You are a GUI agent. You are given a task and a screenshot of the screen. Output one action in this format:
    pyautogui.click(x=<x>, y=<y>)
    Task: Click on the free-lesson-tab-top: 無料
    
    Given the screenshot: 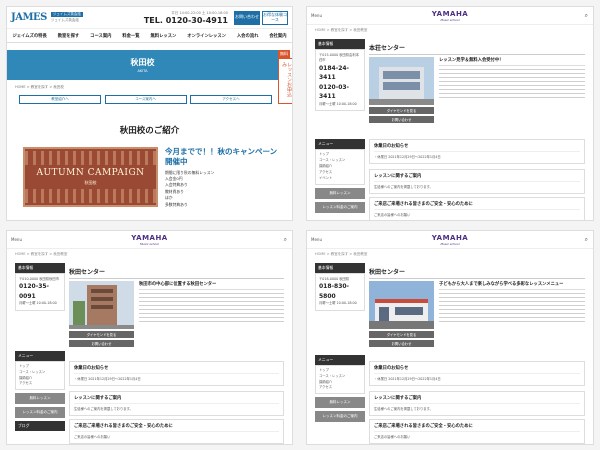 What is the action you would take?
    pyautogui.click(x=284, y=54)
    